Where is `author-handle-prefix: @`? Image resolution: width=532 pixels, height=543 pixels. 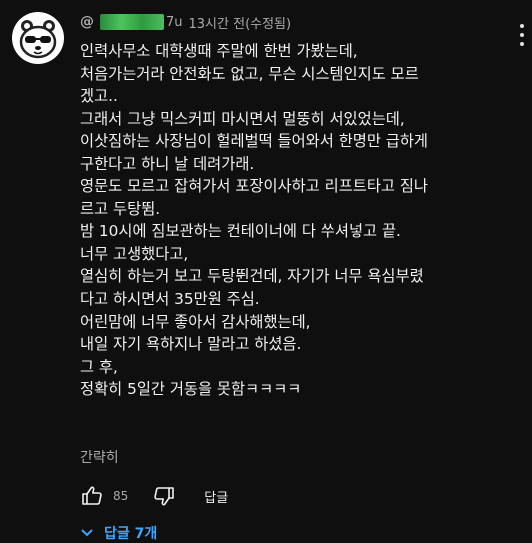 author-handle-prefix: @ is located at coordinates (87, 22).